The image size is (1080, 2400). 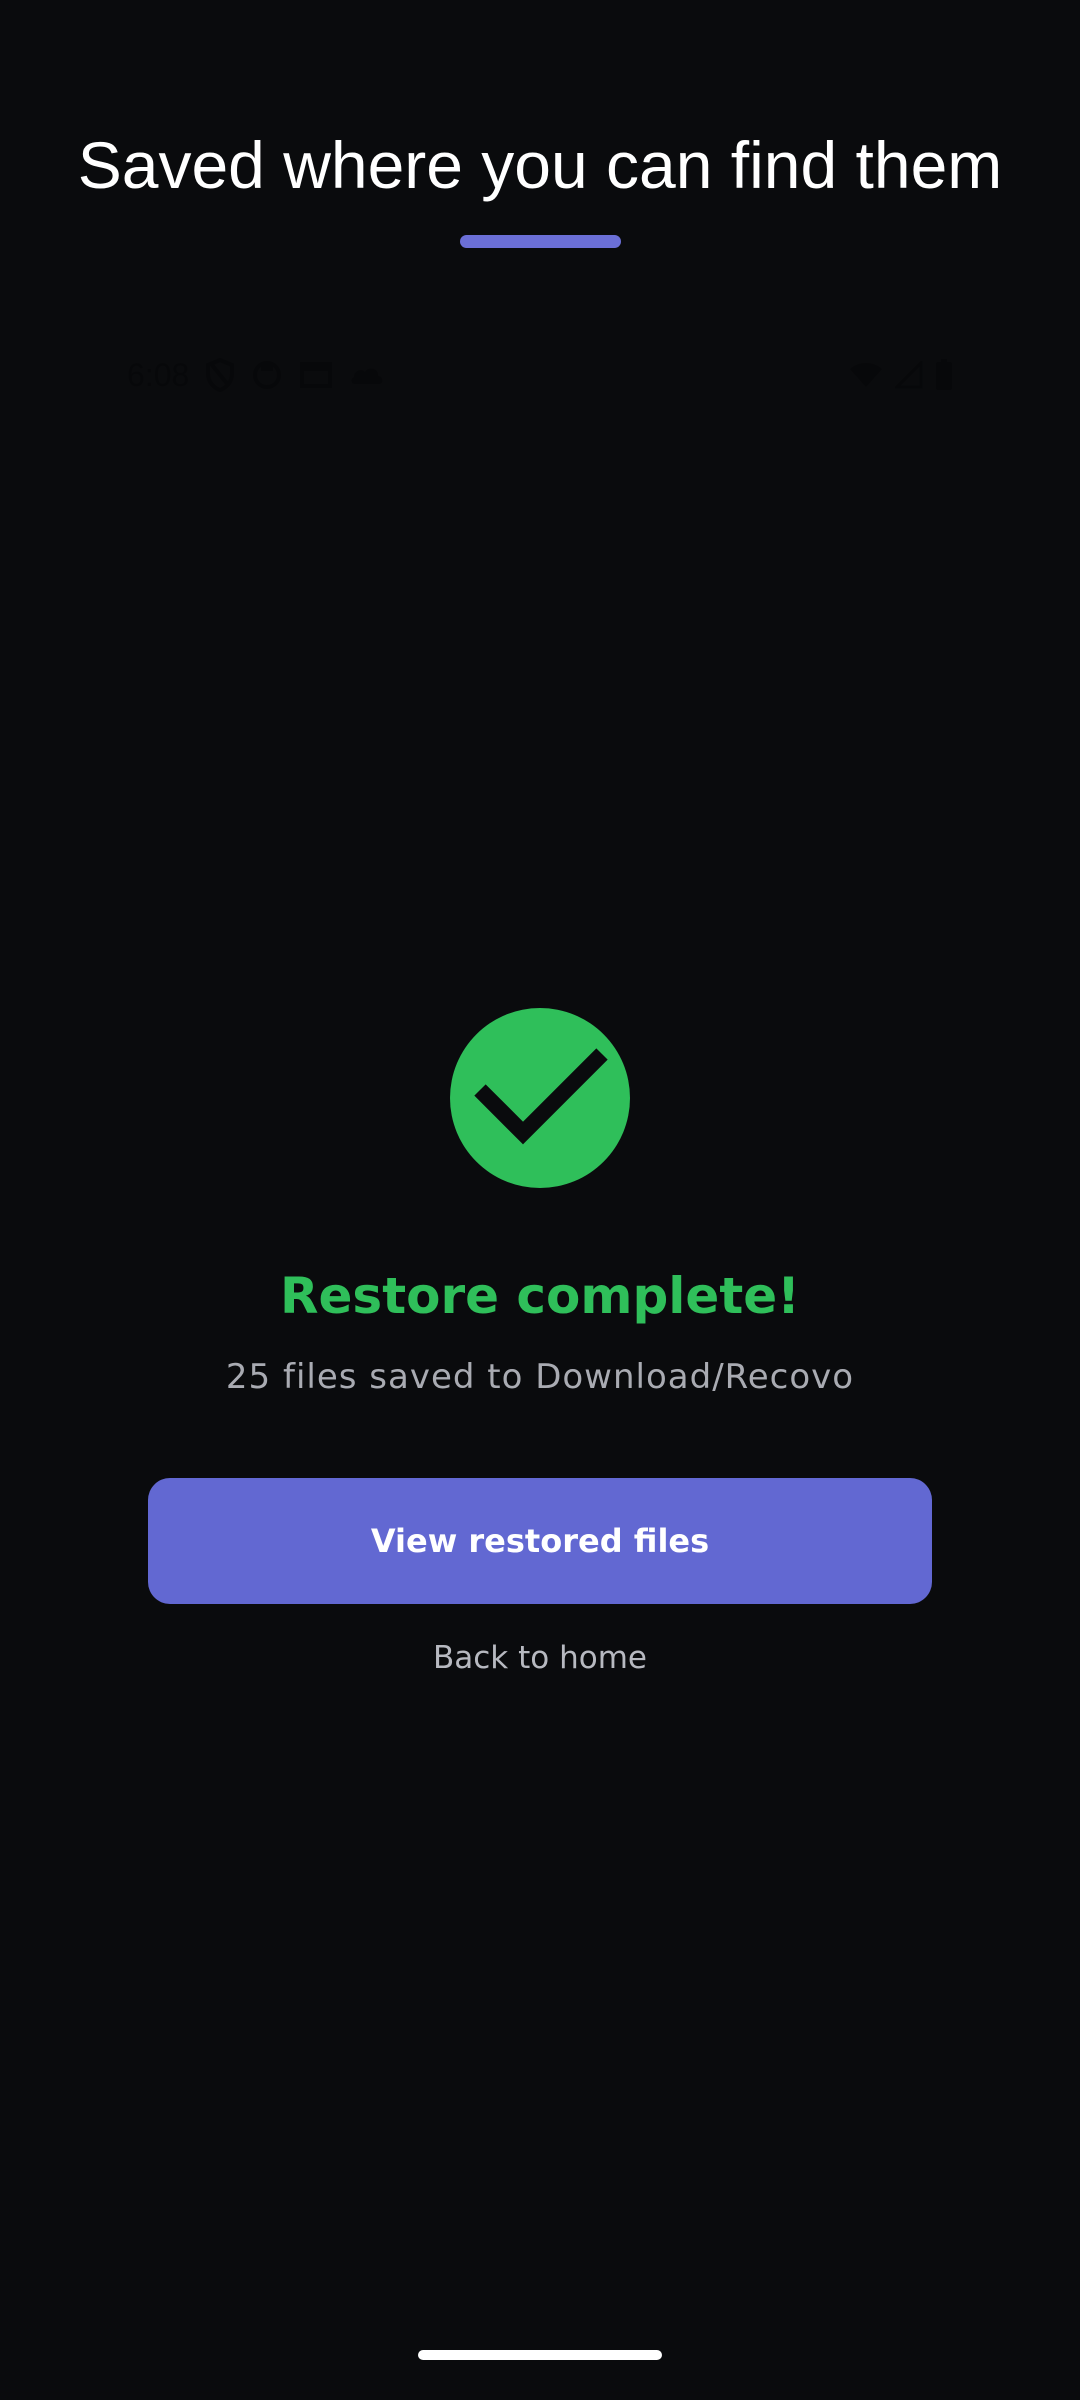 I want to click on restore-complete-title: Restore complete!, so click(x=540, y=1296).